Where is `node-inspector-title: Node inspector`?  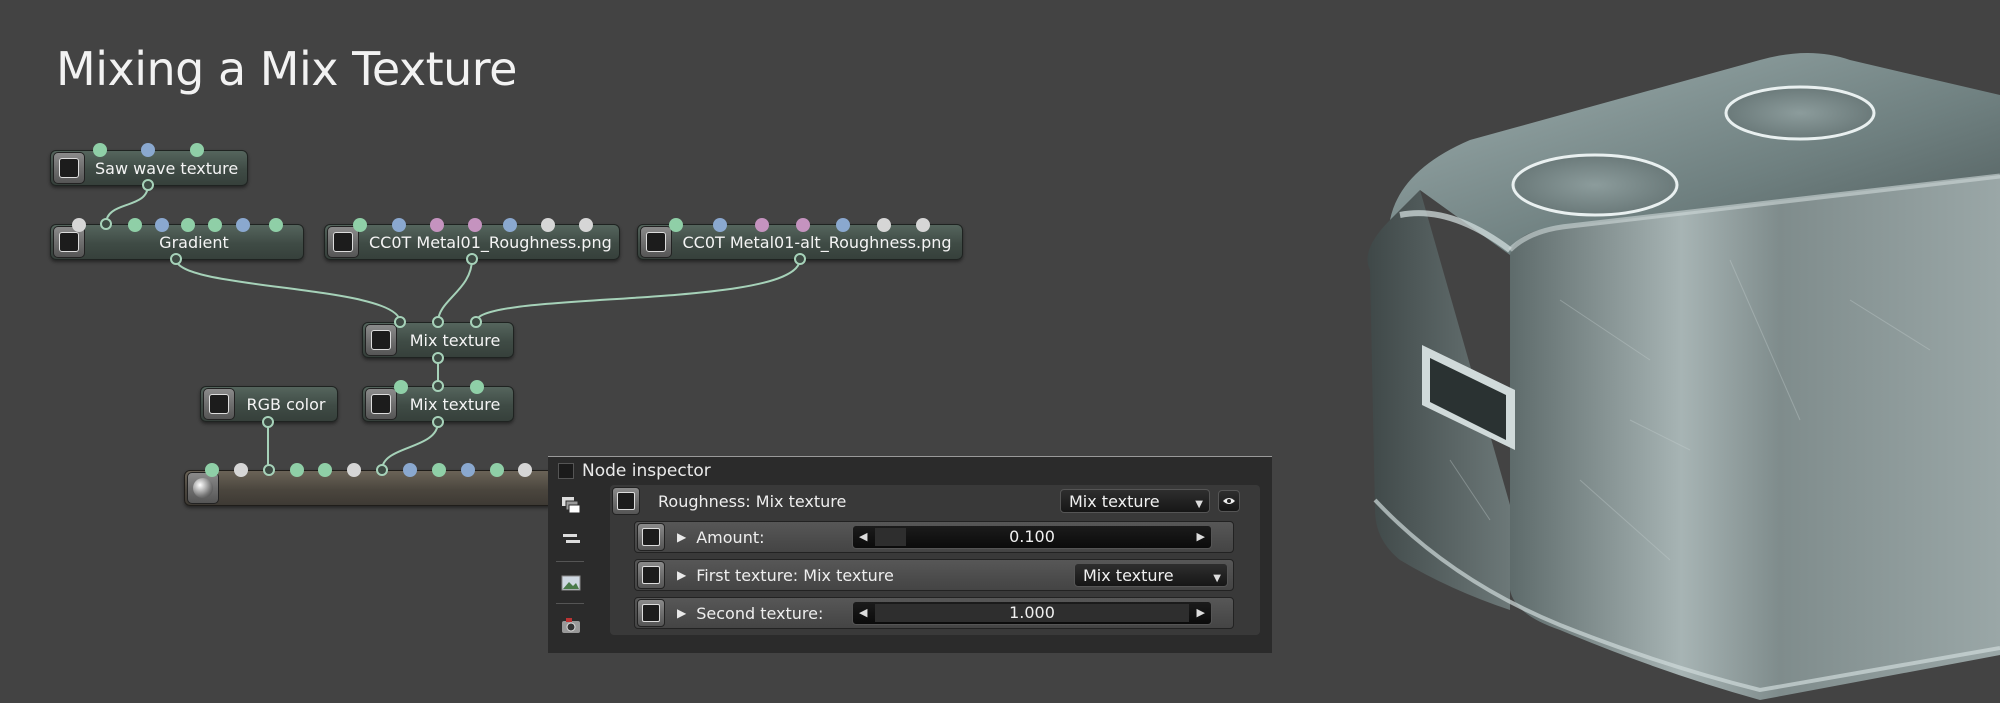 node-inspector-title: Node inspector is located at coordinates (646, 471).